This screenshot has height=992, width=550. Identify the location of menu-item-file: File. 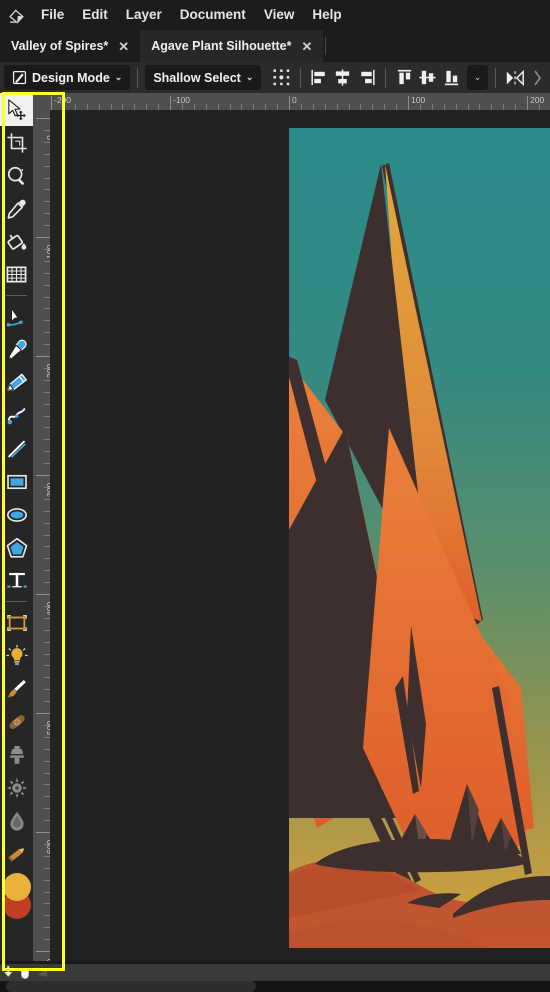
(52, 15).